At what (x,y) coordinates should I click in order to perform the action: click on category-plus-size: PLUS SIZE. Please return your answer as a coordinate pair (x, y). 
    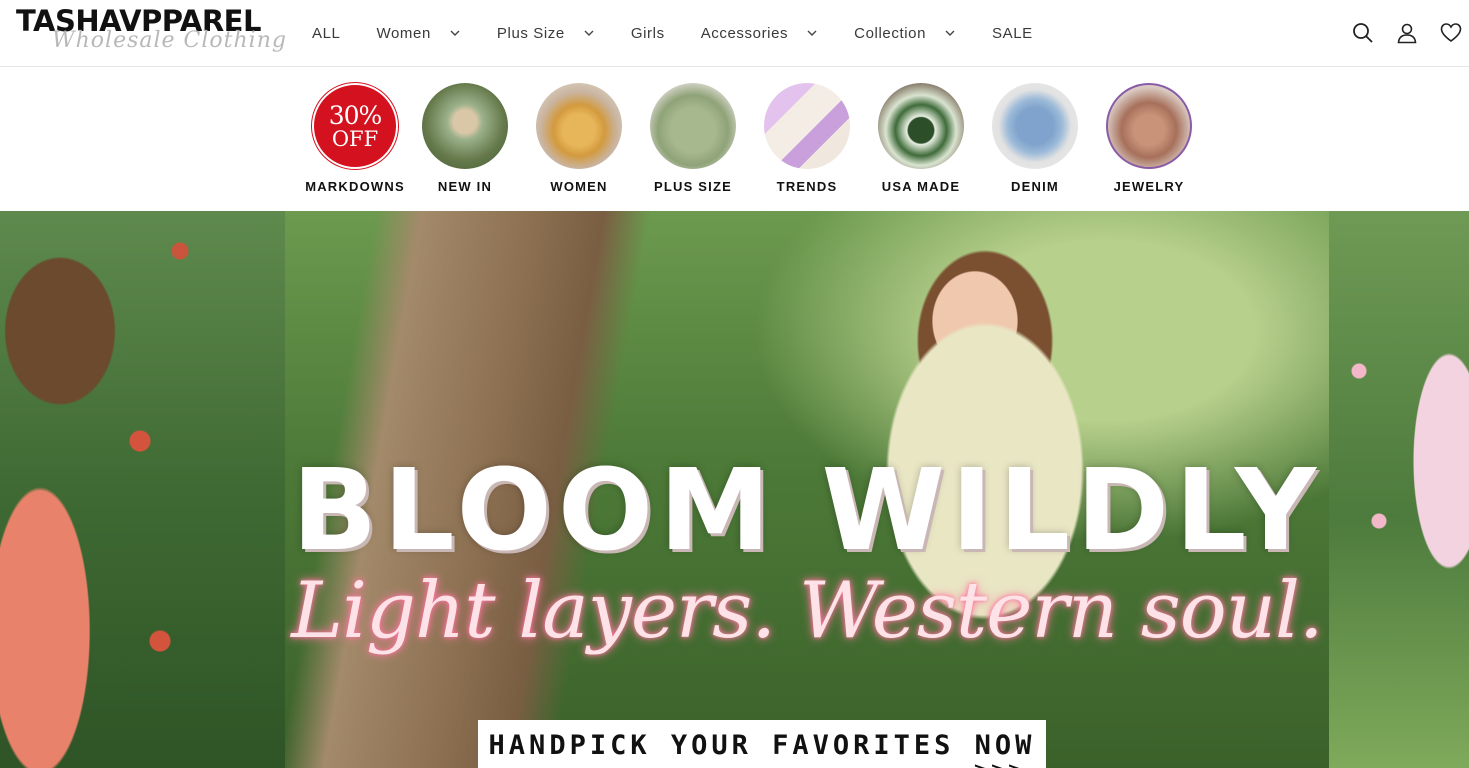
    Looking at the image, I should click on (693, 138).